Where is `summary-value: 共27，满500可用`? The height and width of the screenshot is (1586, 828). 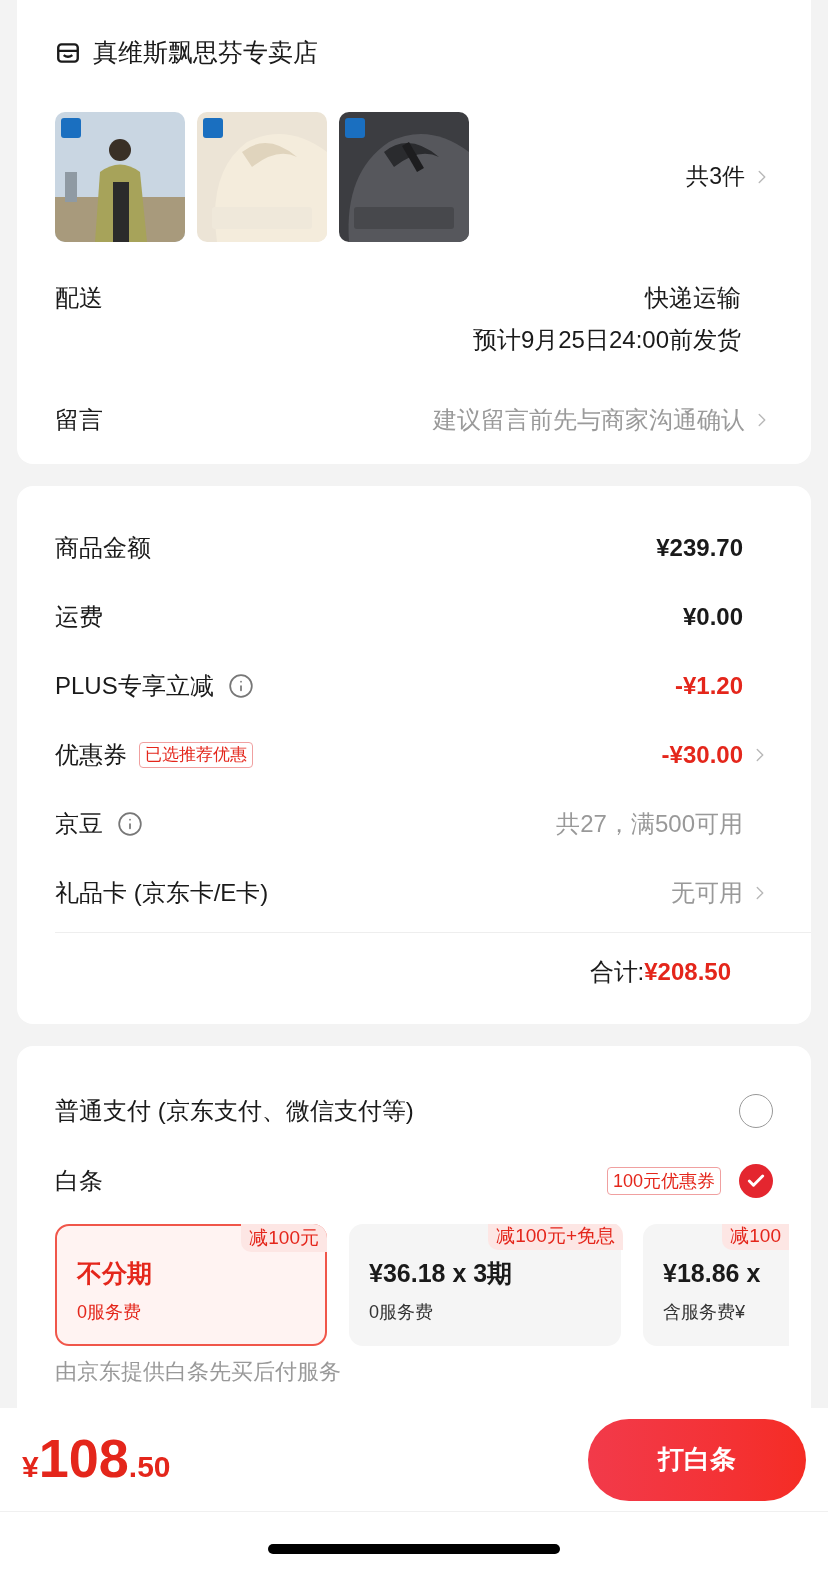 summary-value: 共27，满500可用 is located at coordinates (649, 824).